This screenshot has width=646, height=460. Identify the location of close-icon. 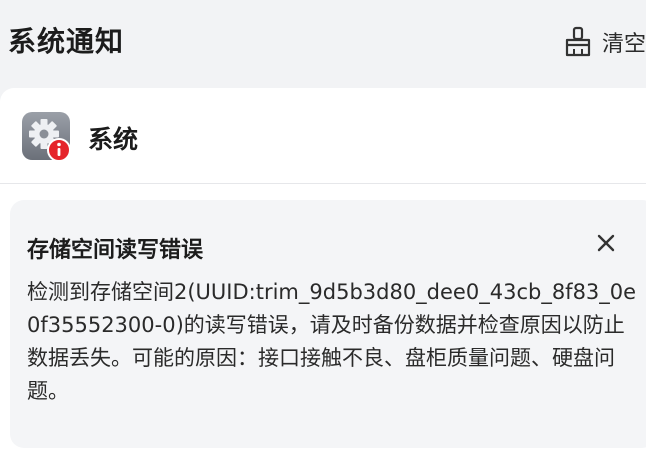
(606, 243).